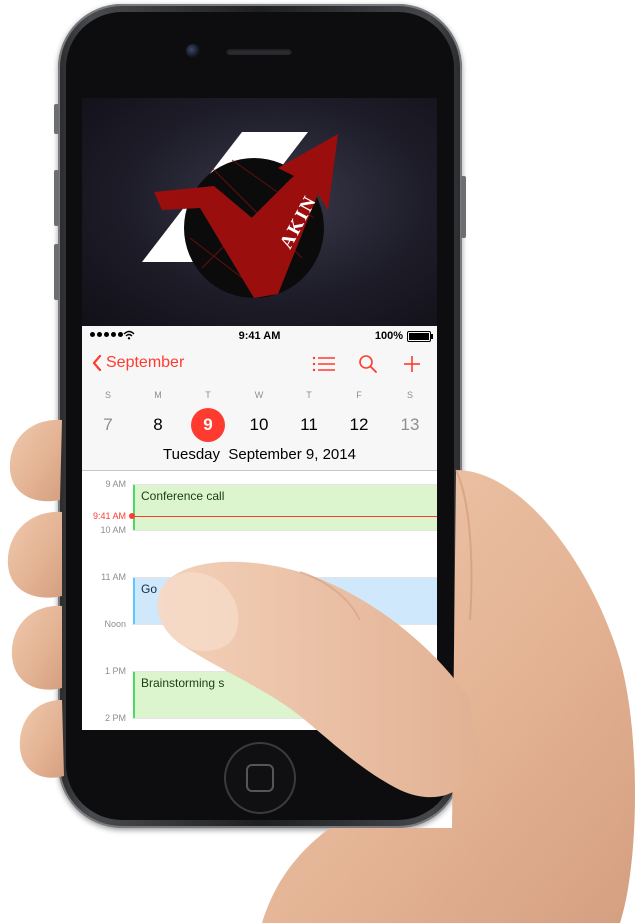 Image resolution: width=640 pixels, height=923 pixels. I want to click on akin-logo: AKIN, so click(240, 215).